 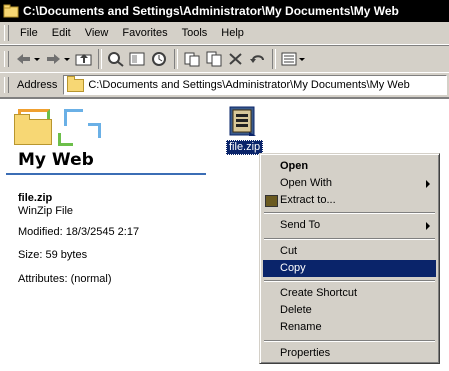 What do you see at coordinates (214, 59) in the screenshot?
I see `copy-to-icon` at bounding box center [214, 59].